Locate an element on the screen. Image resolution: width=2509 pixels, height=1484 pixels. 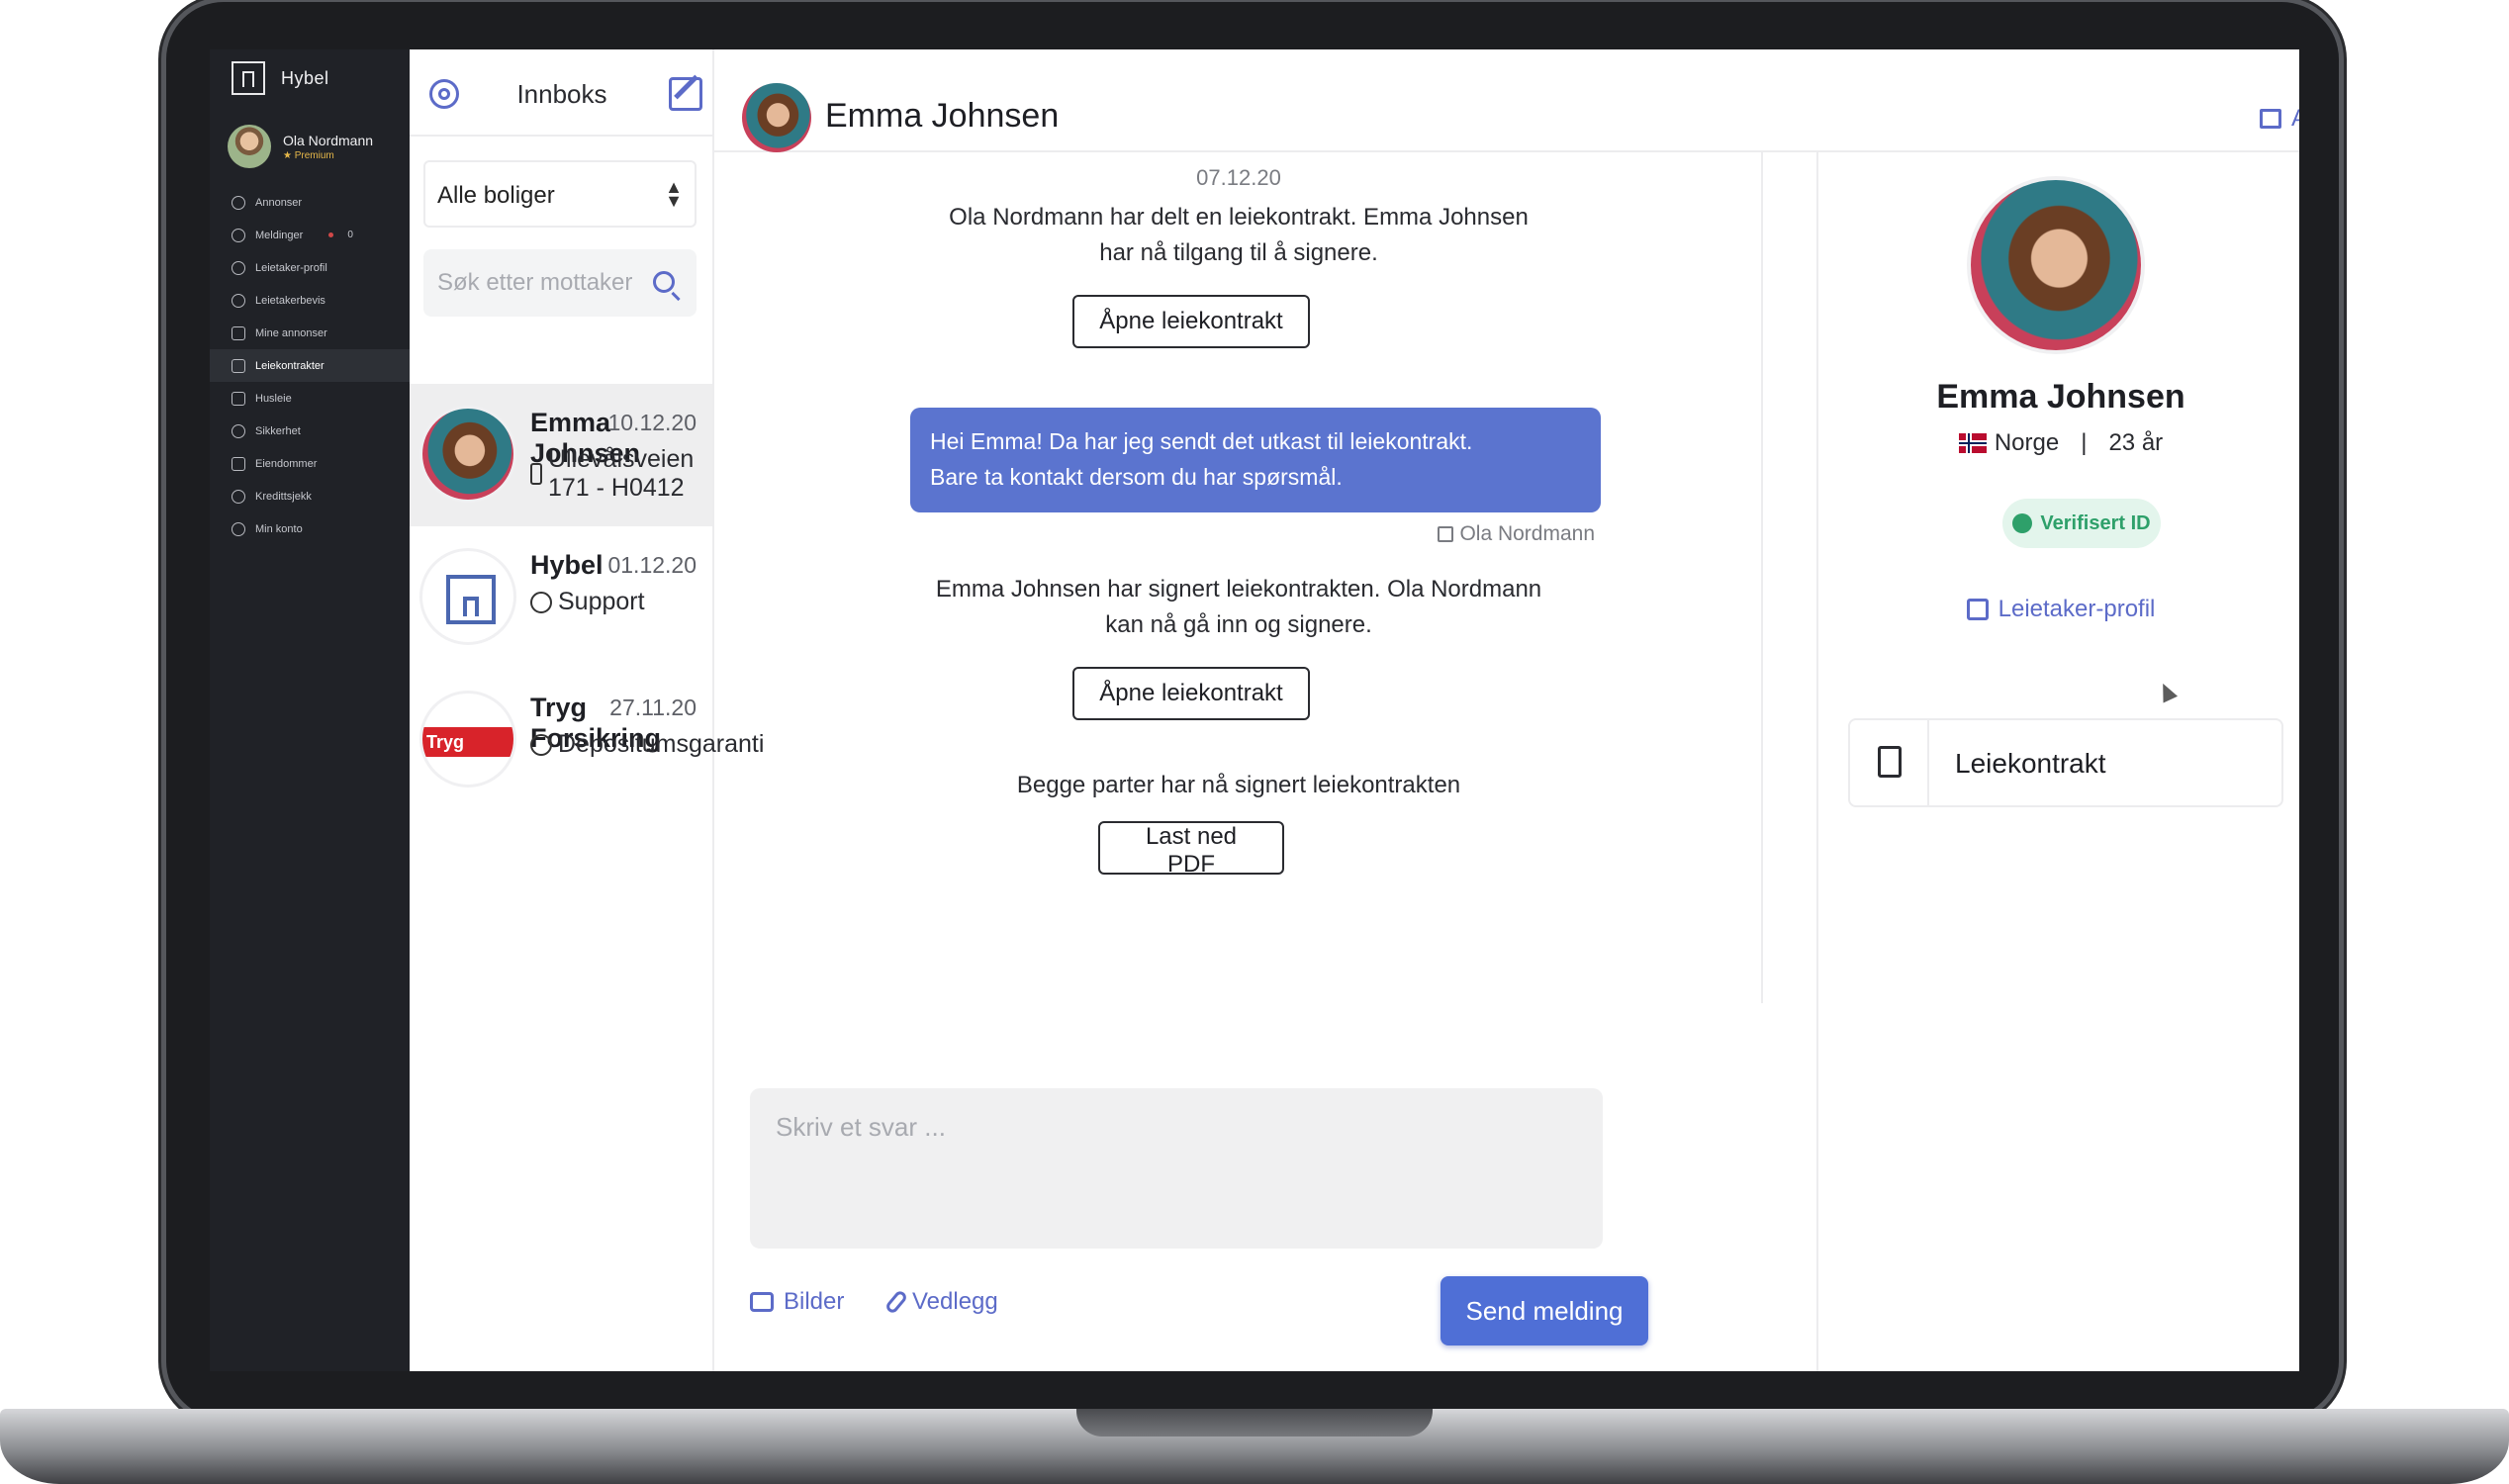
tryg-logo: Tryg is located at coordinates (468, 742).